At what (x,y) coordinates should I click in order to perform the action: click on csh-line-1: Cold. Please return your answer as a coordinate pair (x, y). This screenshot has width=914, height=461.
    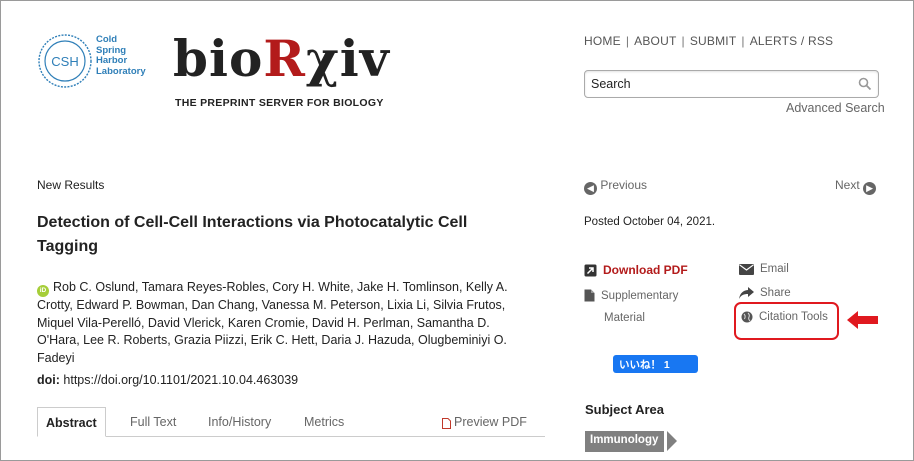
    Looking at the image, I should click on (107, 39).